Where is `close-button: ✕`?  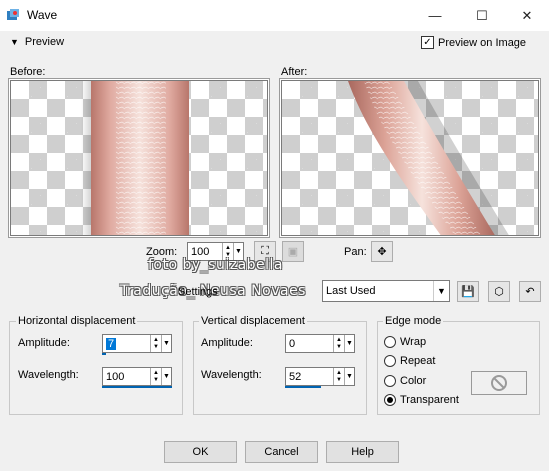 close-button: ✕ is located at coordinates (527, 15).